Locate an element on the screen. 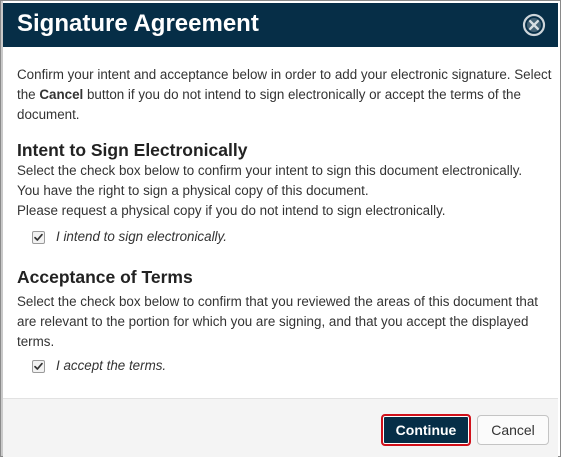 The width and height of the screenshot is (561, 457). dialog-footer: Continue Cancel is located at coordinates (280, 427).